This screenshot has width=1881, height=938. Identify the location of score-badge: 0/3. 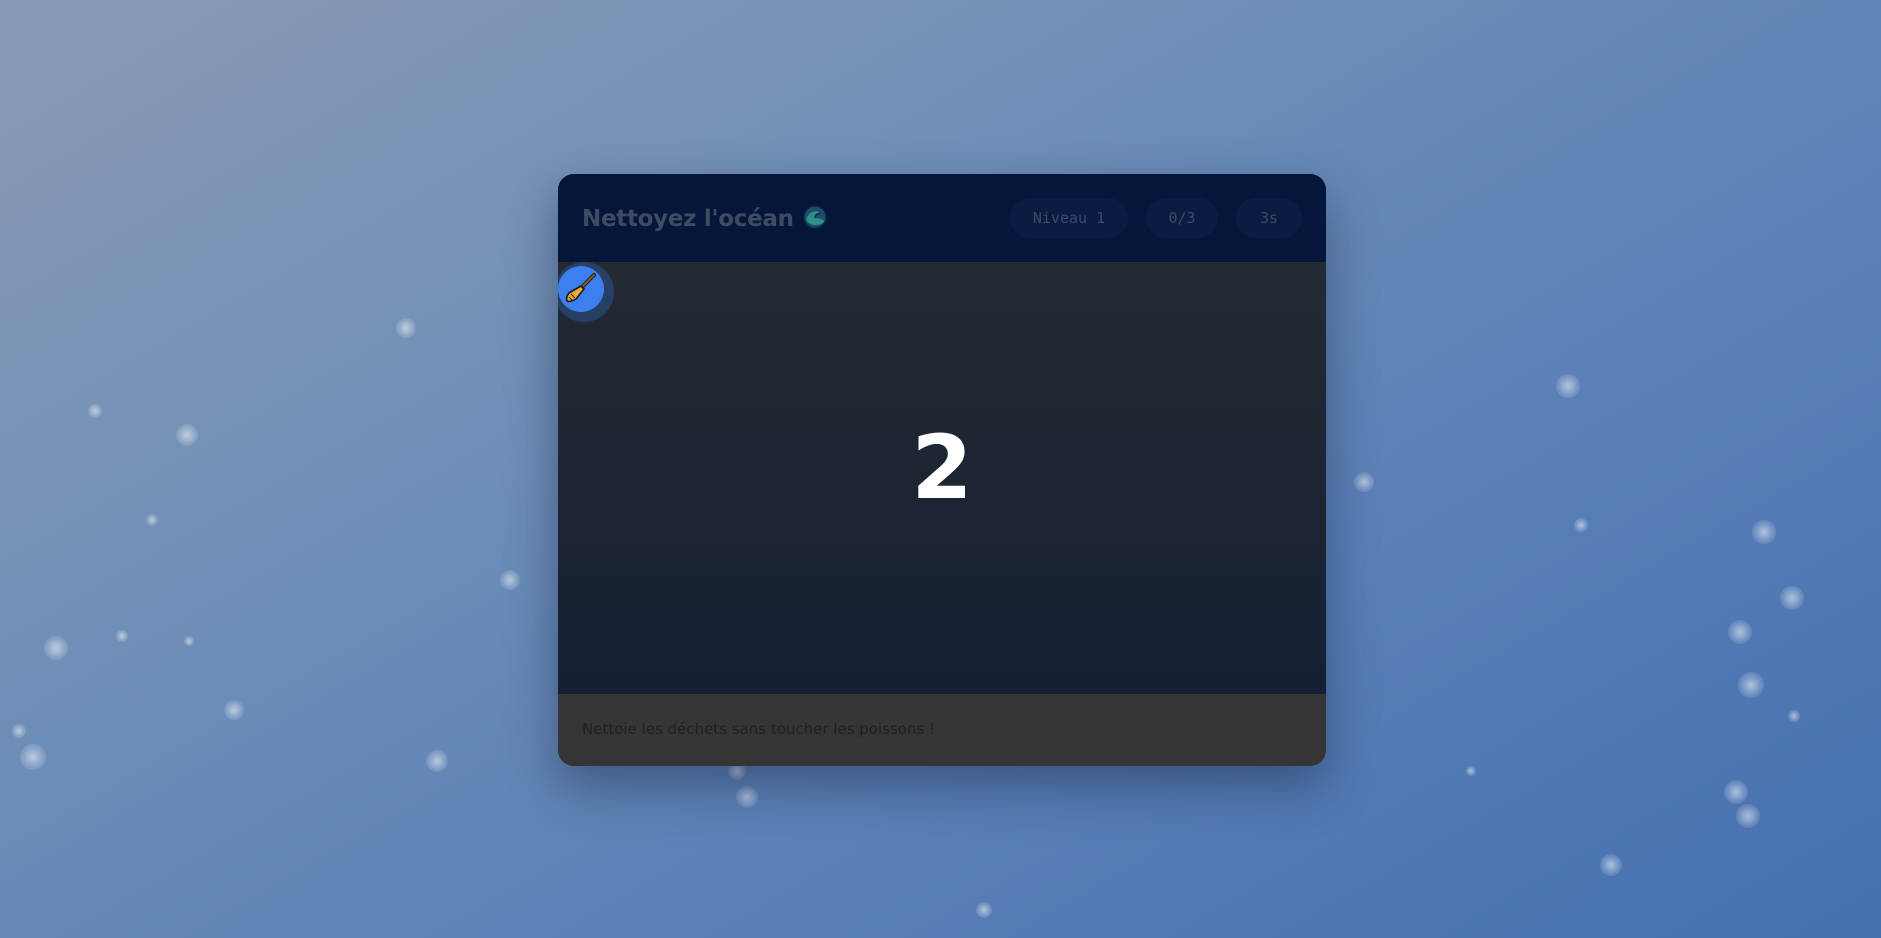
(1182, 218).